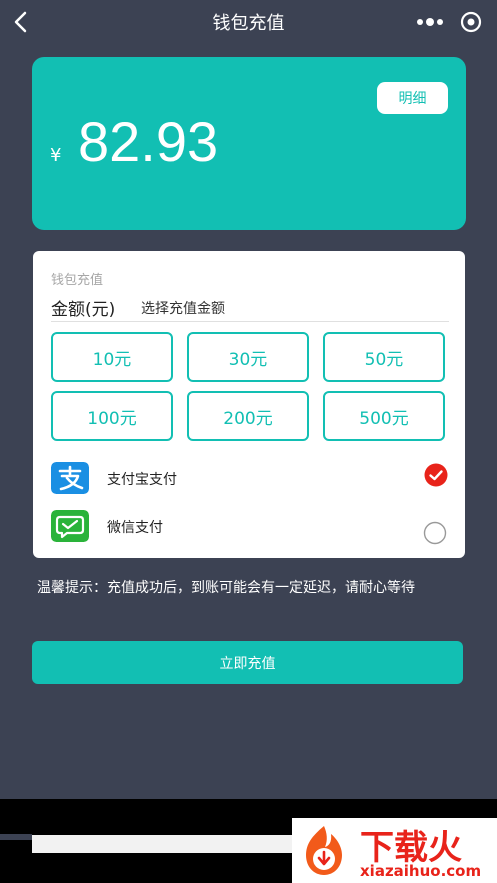  What do you see at coordinates (435, 533) in the screenshot?
I see `unchecked-circle-icon` at bounding box center [435, 533].